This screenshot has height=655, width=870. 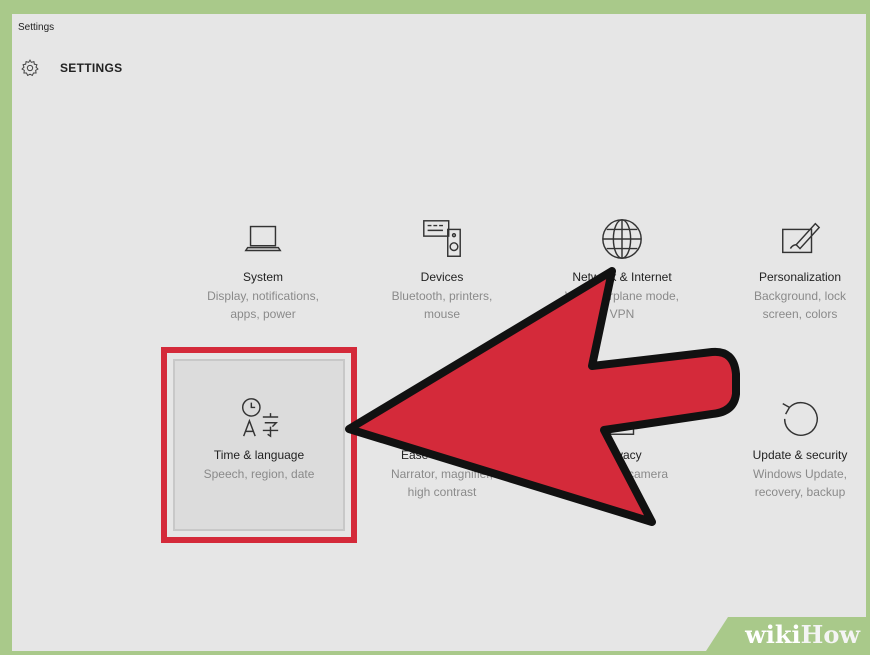 What do you see at coordinates (262, 277) in the screenshot?
I see `tile-name: System` at bounding box center [262, 277].